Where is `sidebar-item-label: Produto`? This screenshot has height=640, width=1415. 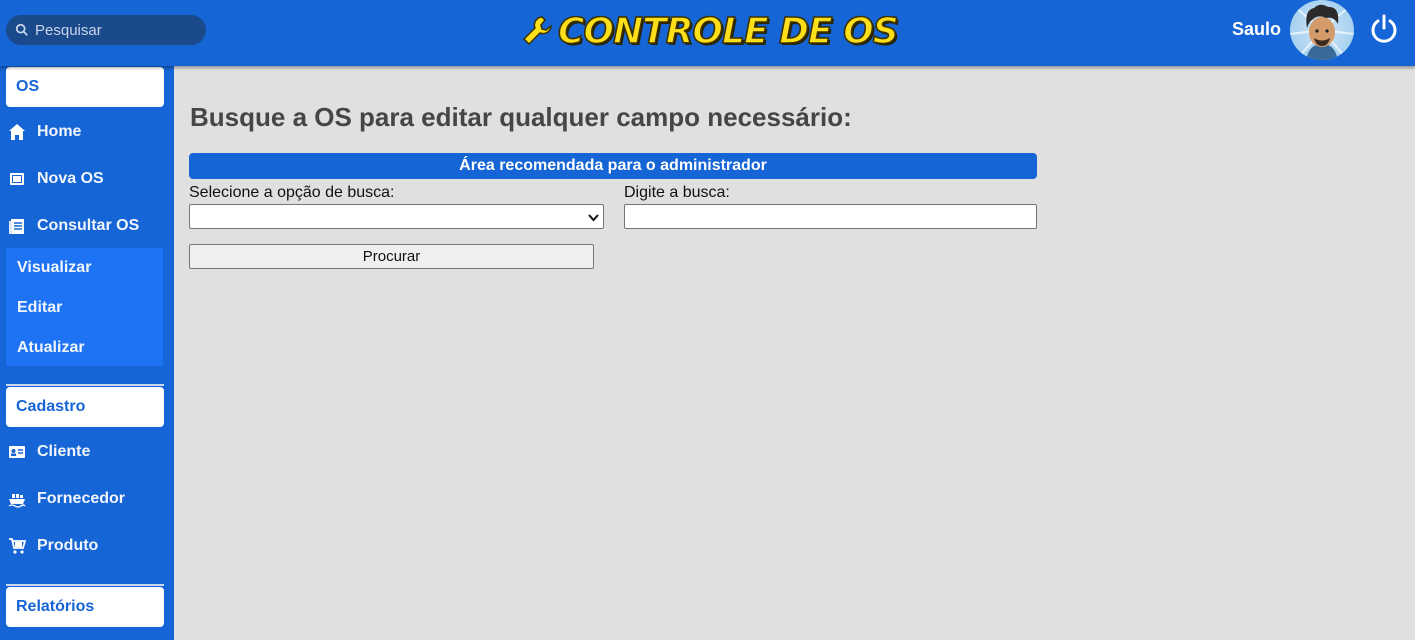 sidebar-item-label: Produto is located at coordinates (68, 545).